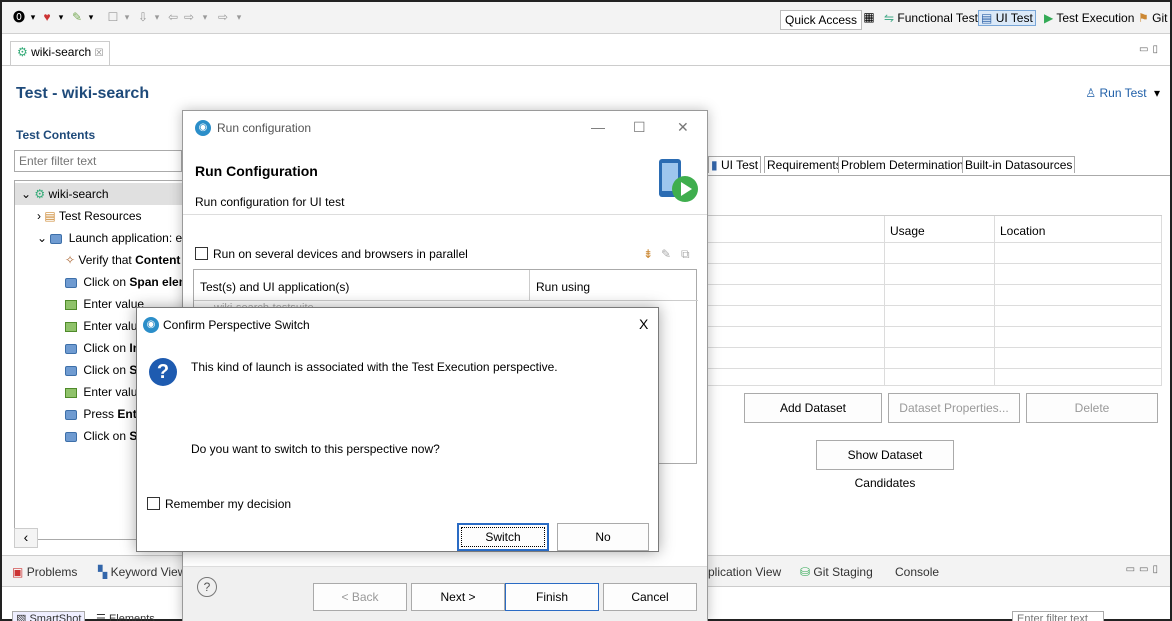  What do you see at coordinates (885, 465) in the screenshot?
I see `show-dataset-candidates-button: Show Dataset Candidates` at bounding box center [885, 465].